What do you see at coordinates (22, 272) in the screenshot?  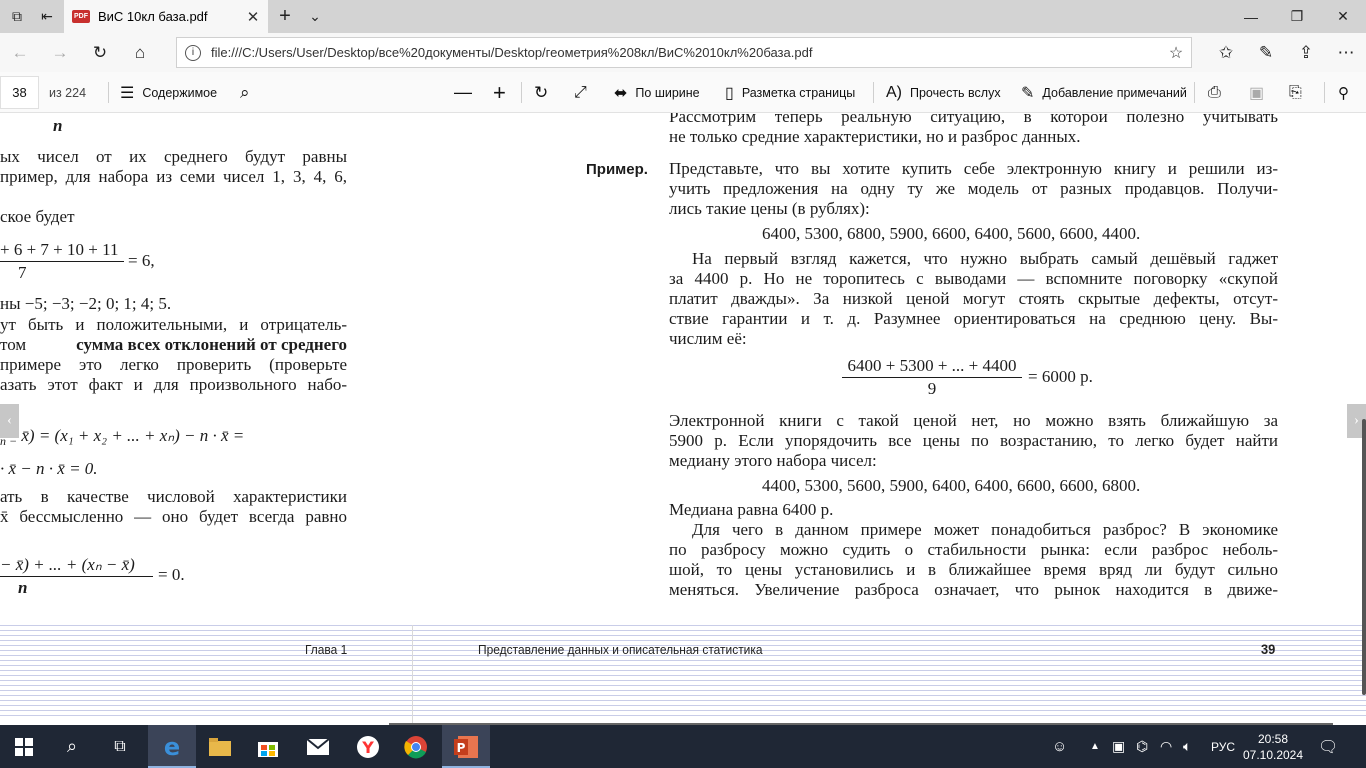 I see `formula-denominator: 7` at bounding box center [22, 272].